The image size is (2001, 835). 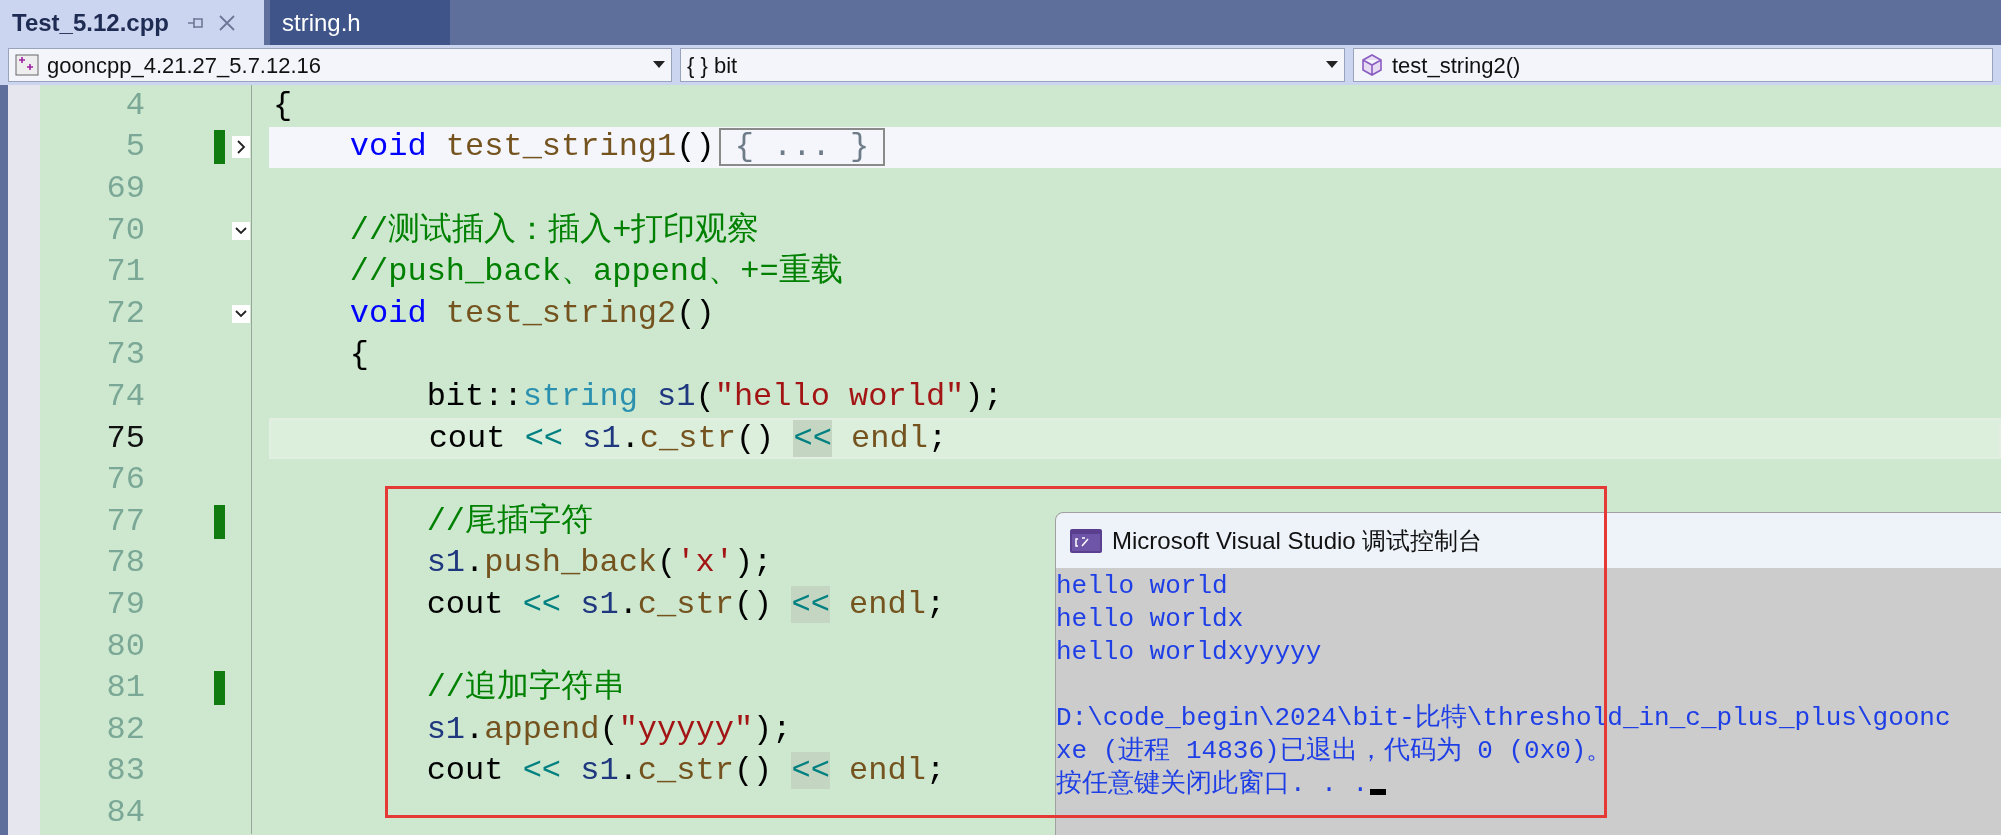 I want to click on line-number: 79, so click(x=125, y=604).